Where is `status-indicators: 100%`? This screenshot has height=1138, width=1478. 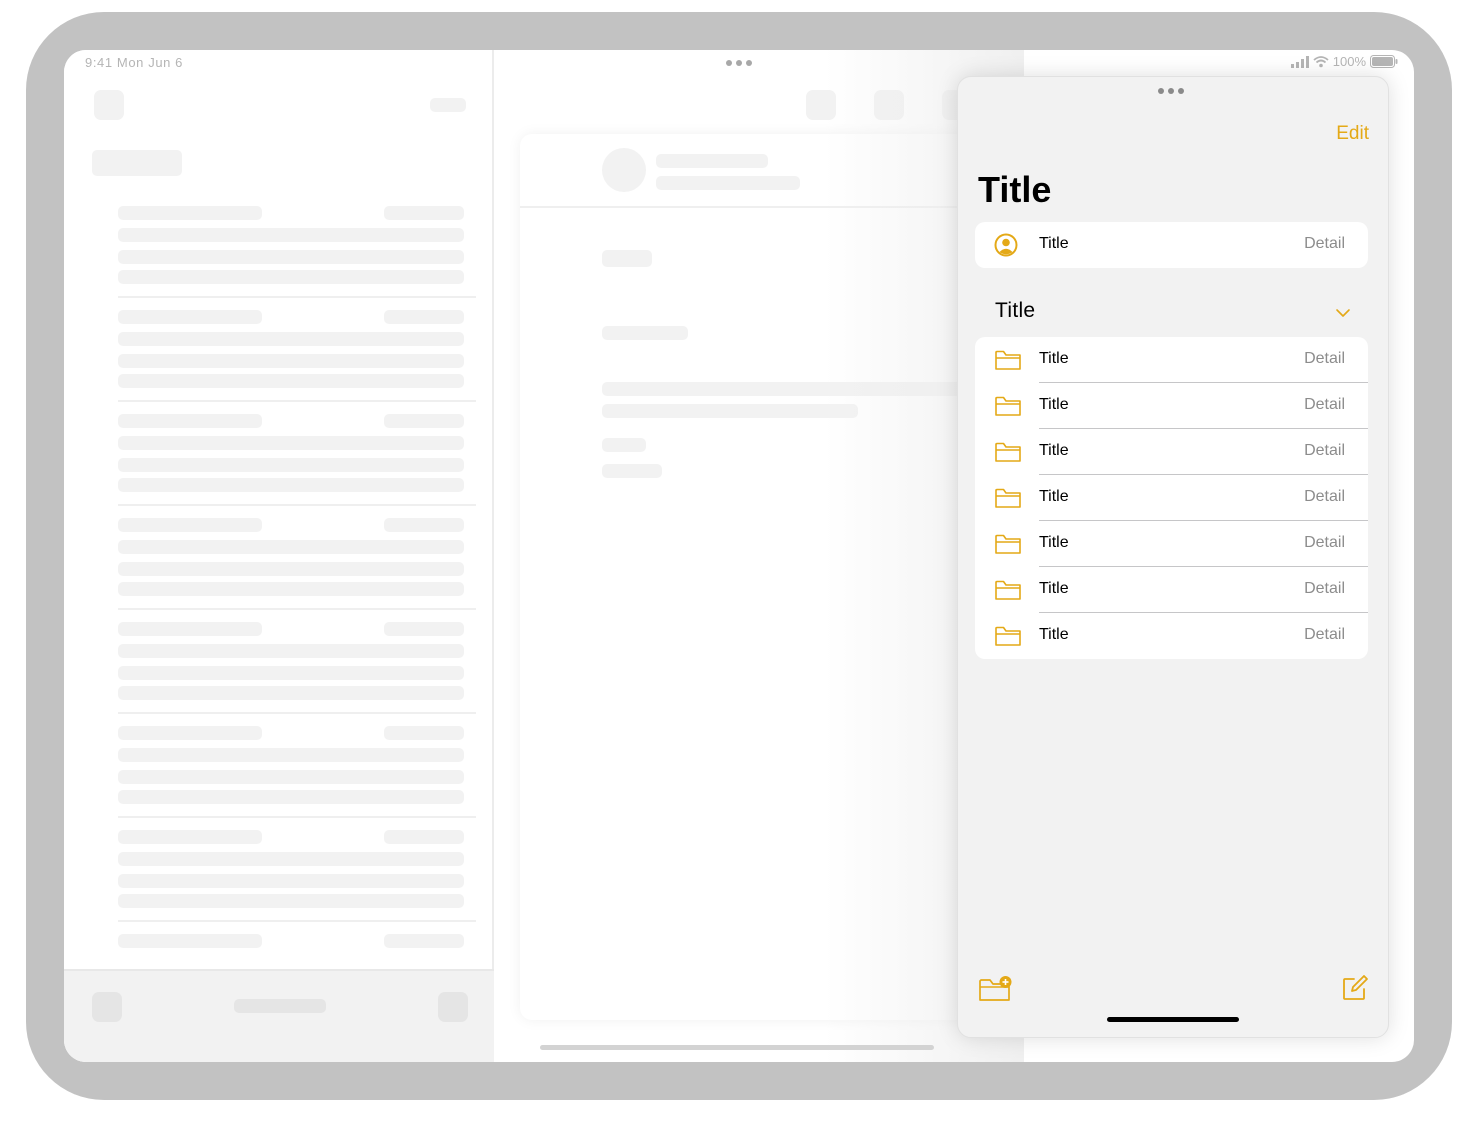
status-indicators: 100% is located at coordinates (1344, 61).